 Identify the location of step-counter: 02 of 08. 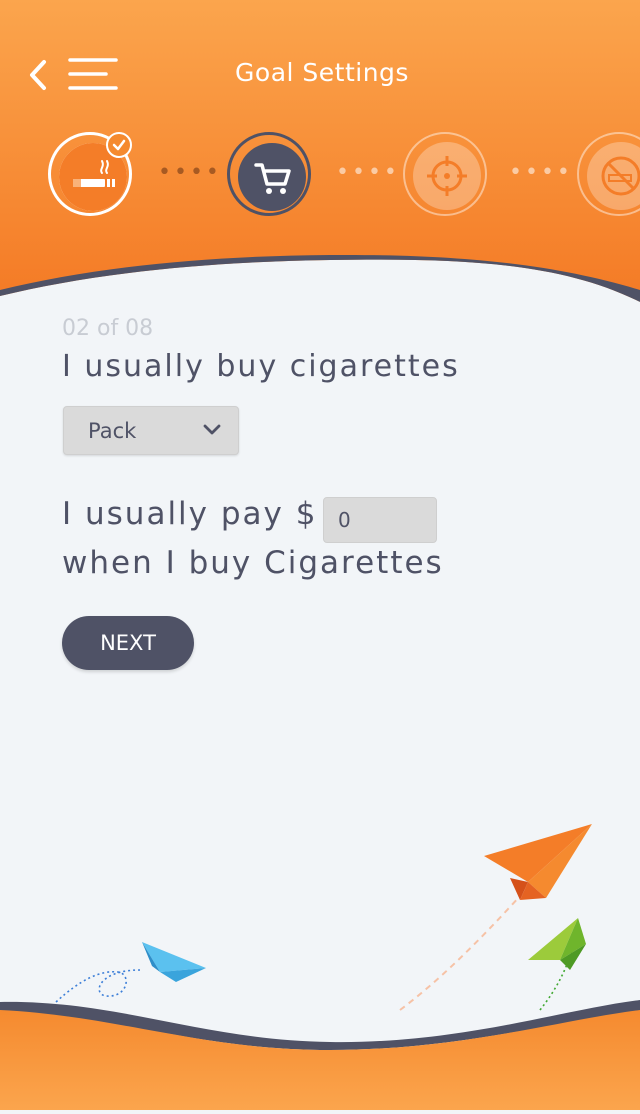
(108, 328).